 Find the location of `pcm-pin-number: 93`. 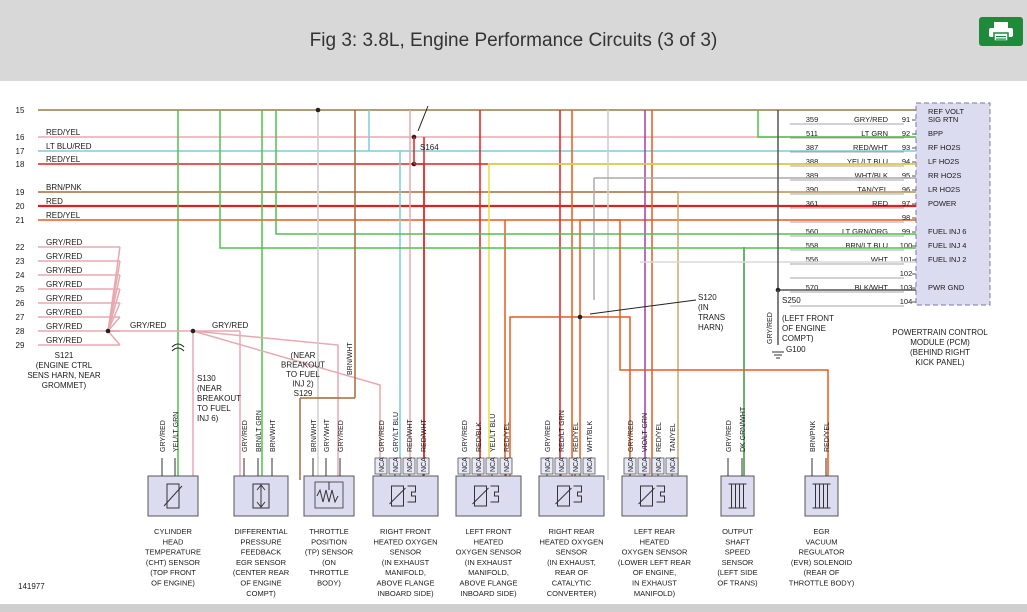

pcm-pin-number: 93 is located at coordinates (906, 147).